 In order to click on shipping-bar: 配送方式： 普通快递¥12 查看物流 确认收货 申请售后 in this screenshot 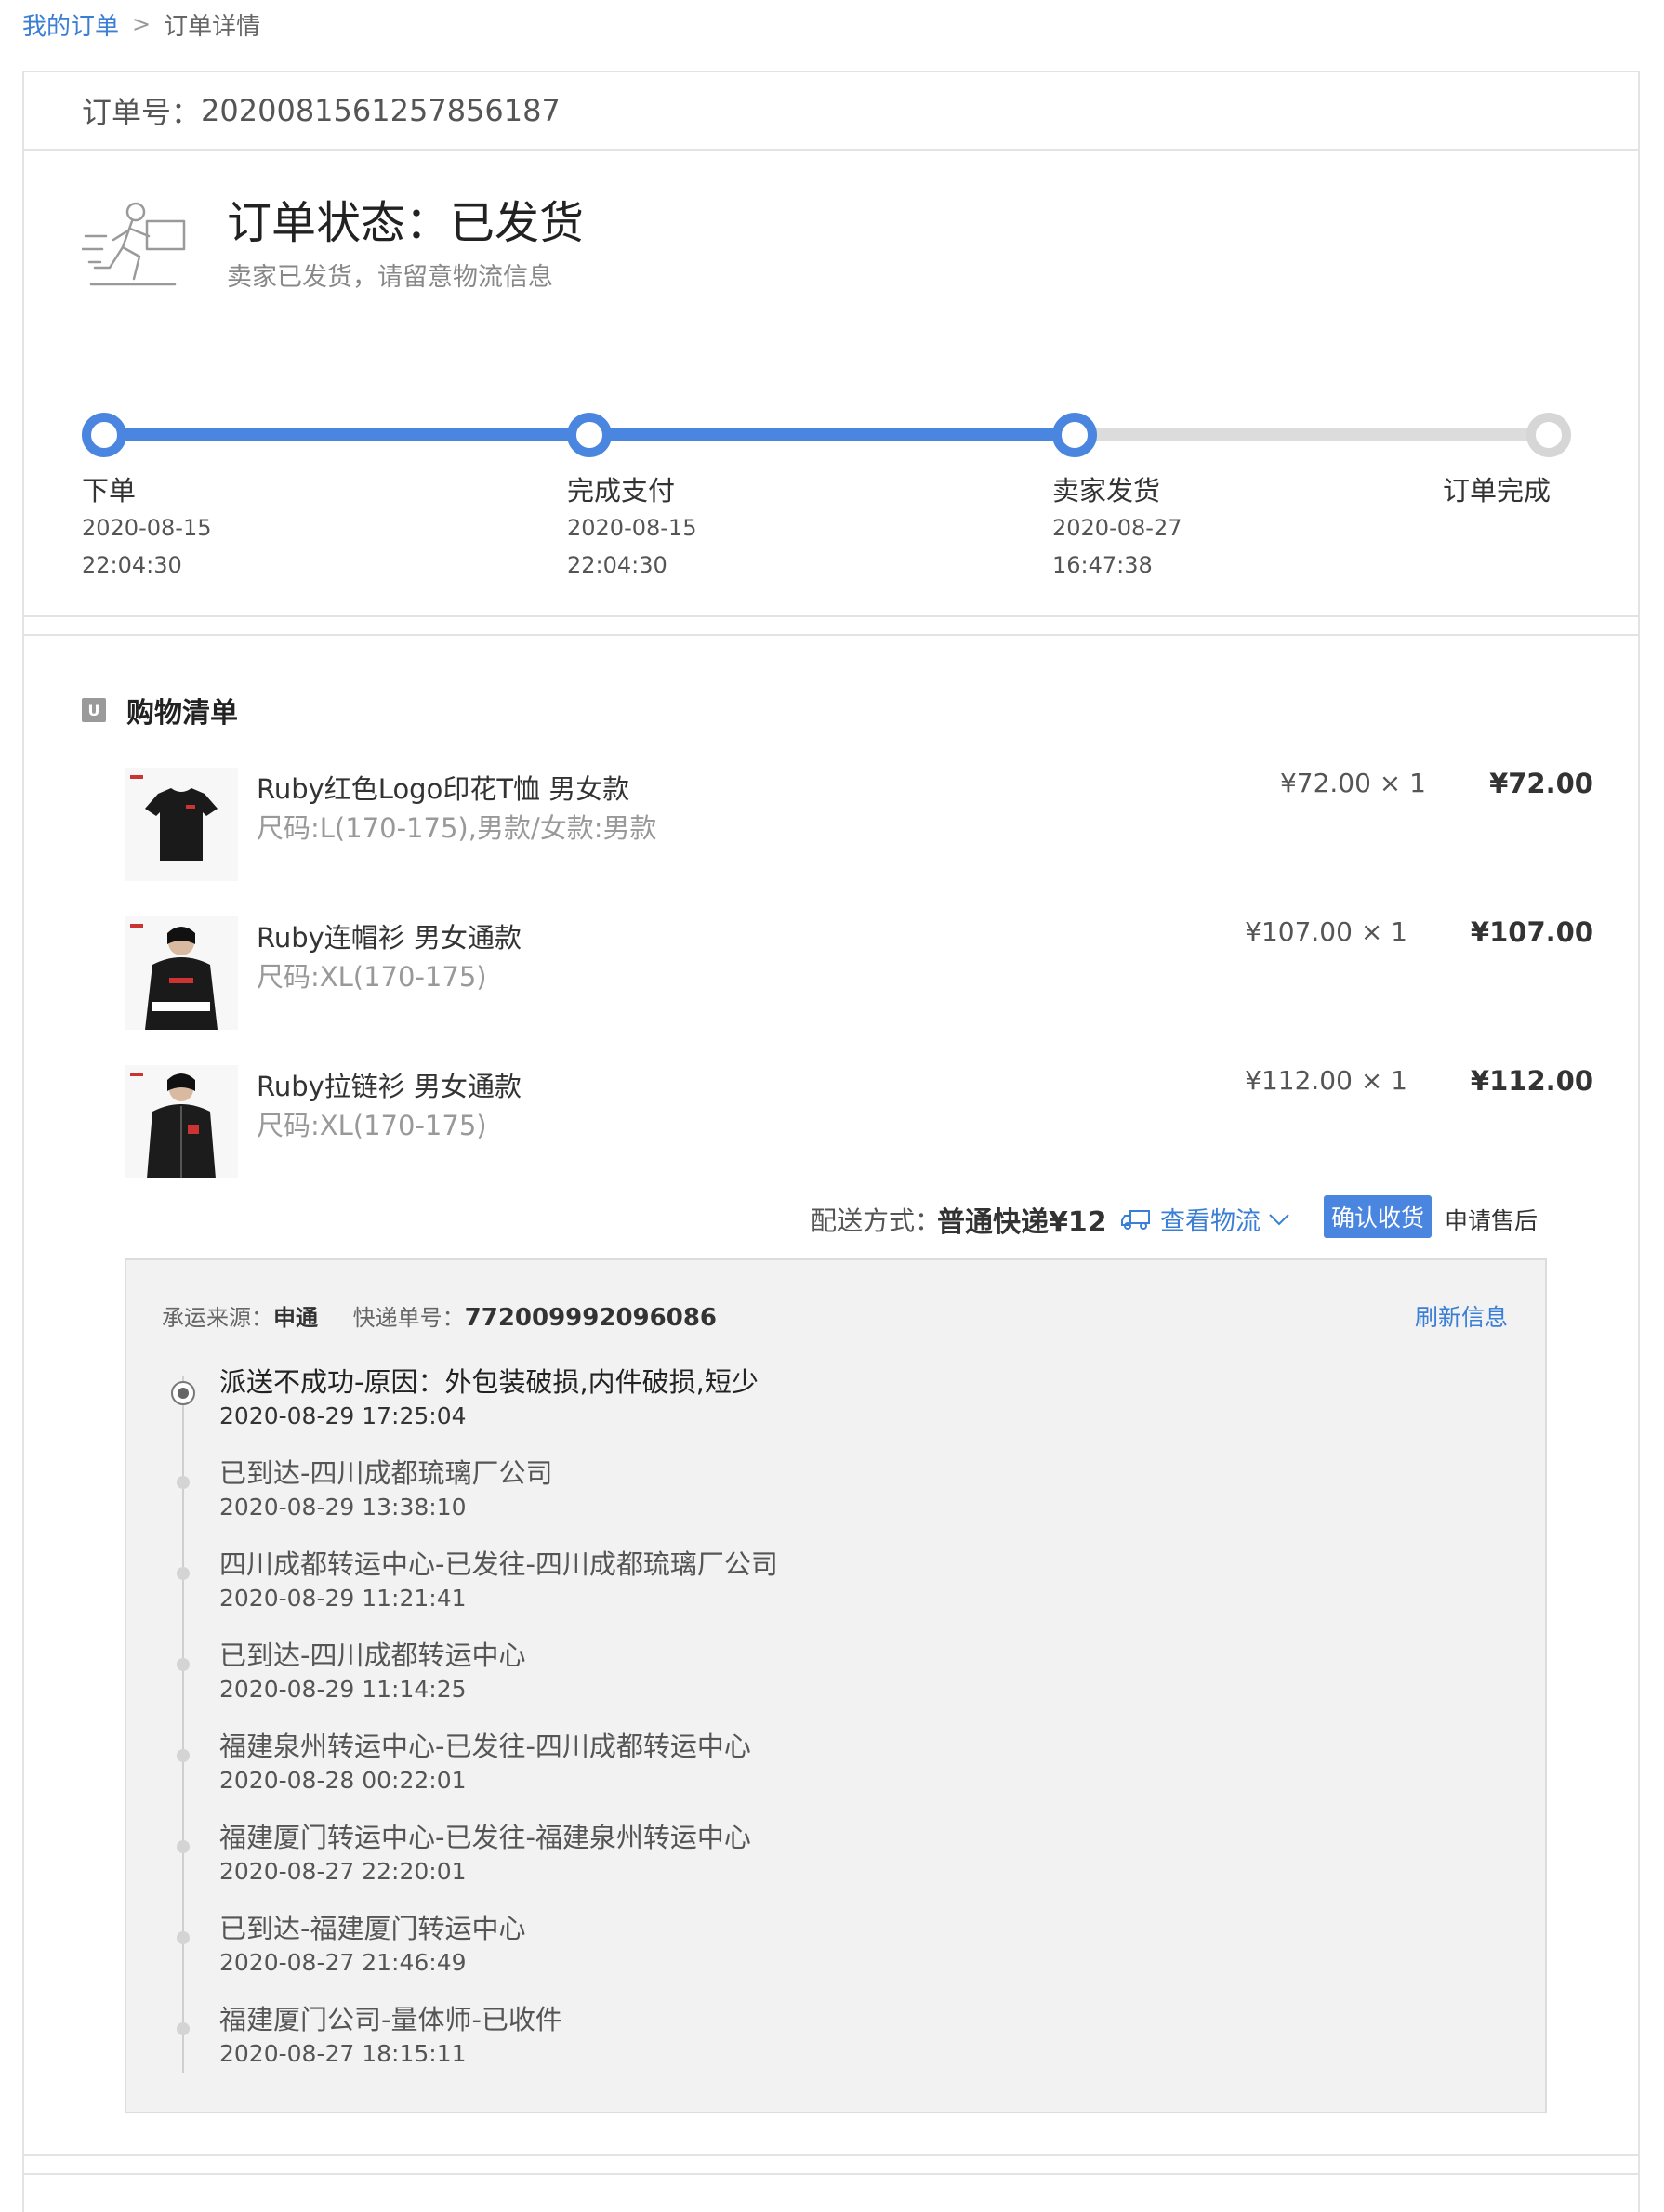, I will do `click(831, 1218)`.